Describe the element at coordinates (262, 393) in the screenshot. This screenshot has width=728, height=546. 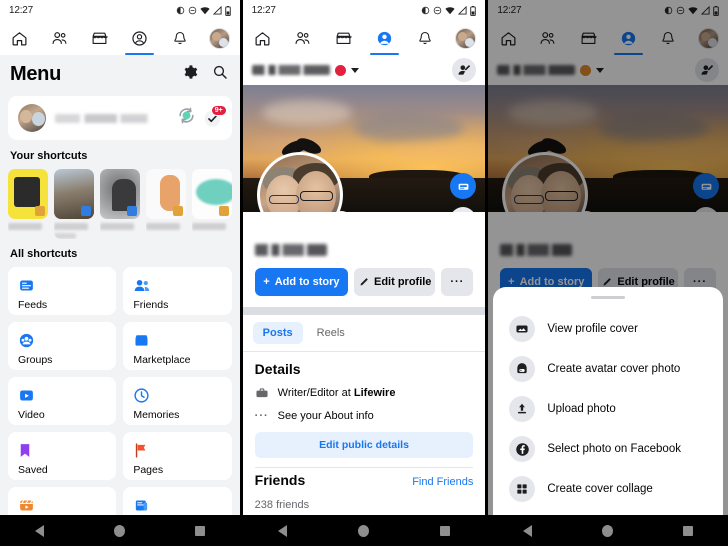
I see `briefcase-icon` at that location.